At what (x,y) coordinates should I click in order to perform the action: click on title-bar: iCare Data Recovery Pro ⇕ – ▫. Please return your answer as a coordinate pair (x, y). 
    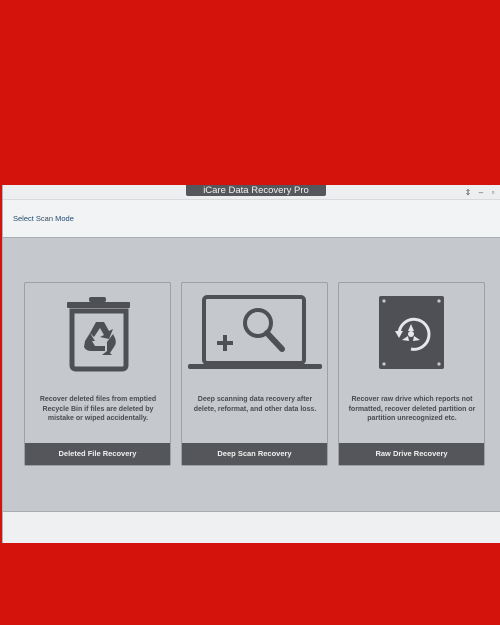
    Looking at the image, I should click on (251, 192).